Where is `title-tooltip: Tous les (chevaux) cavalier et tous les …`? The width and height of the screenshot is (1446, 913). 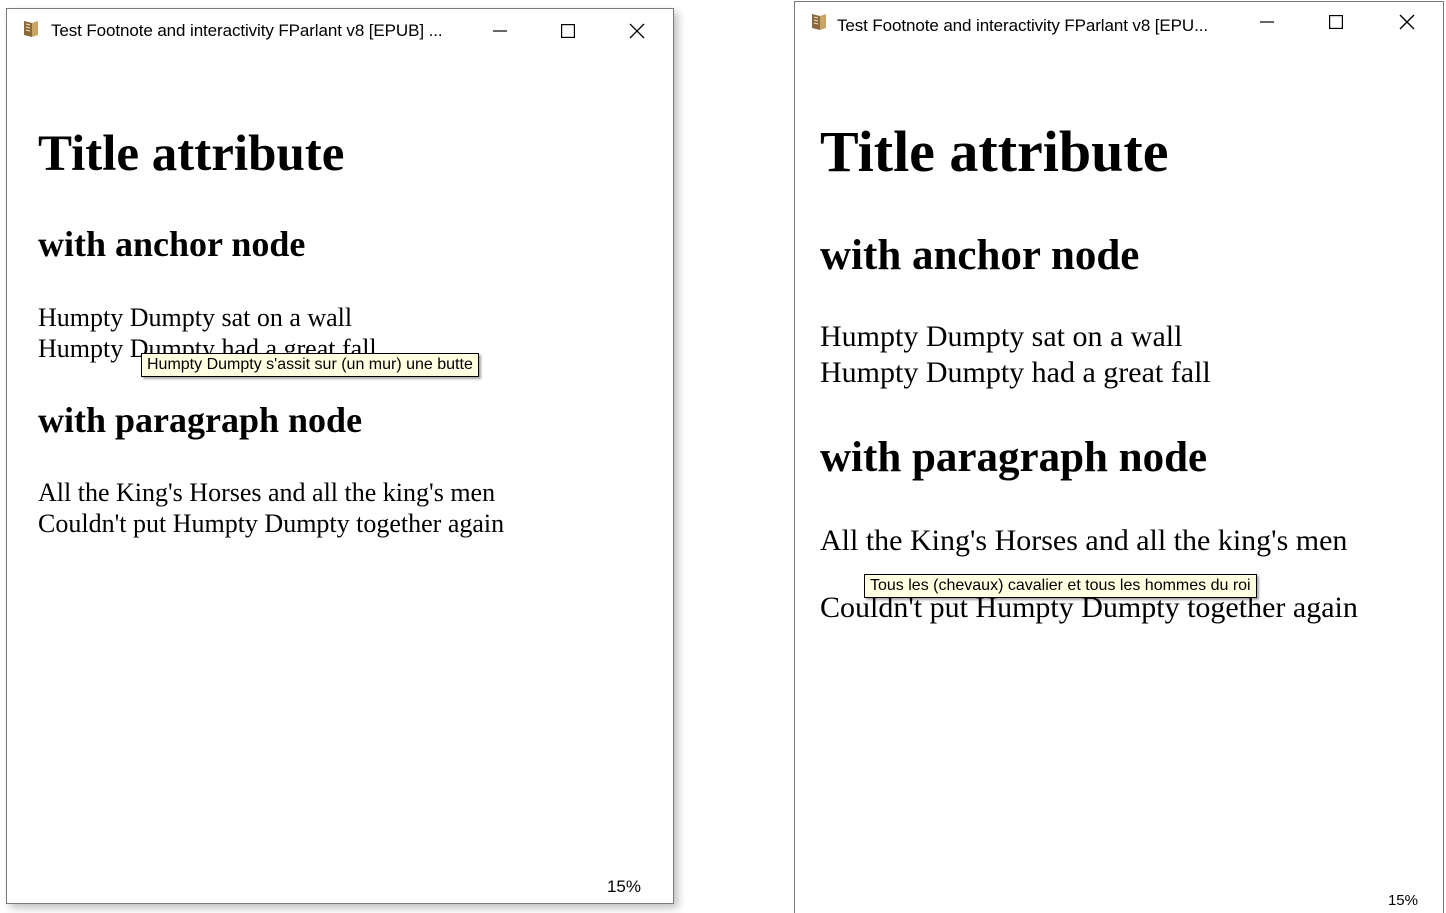 title-tooltip: Tous les (chevaux) cavalier et tous les … is located at coordinates (1060, 586).